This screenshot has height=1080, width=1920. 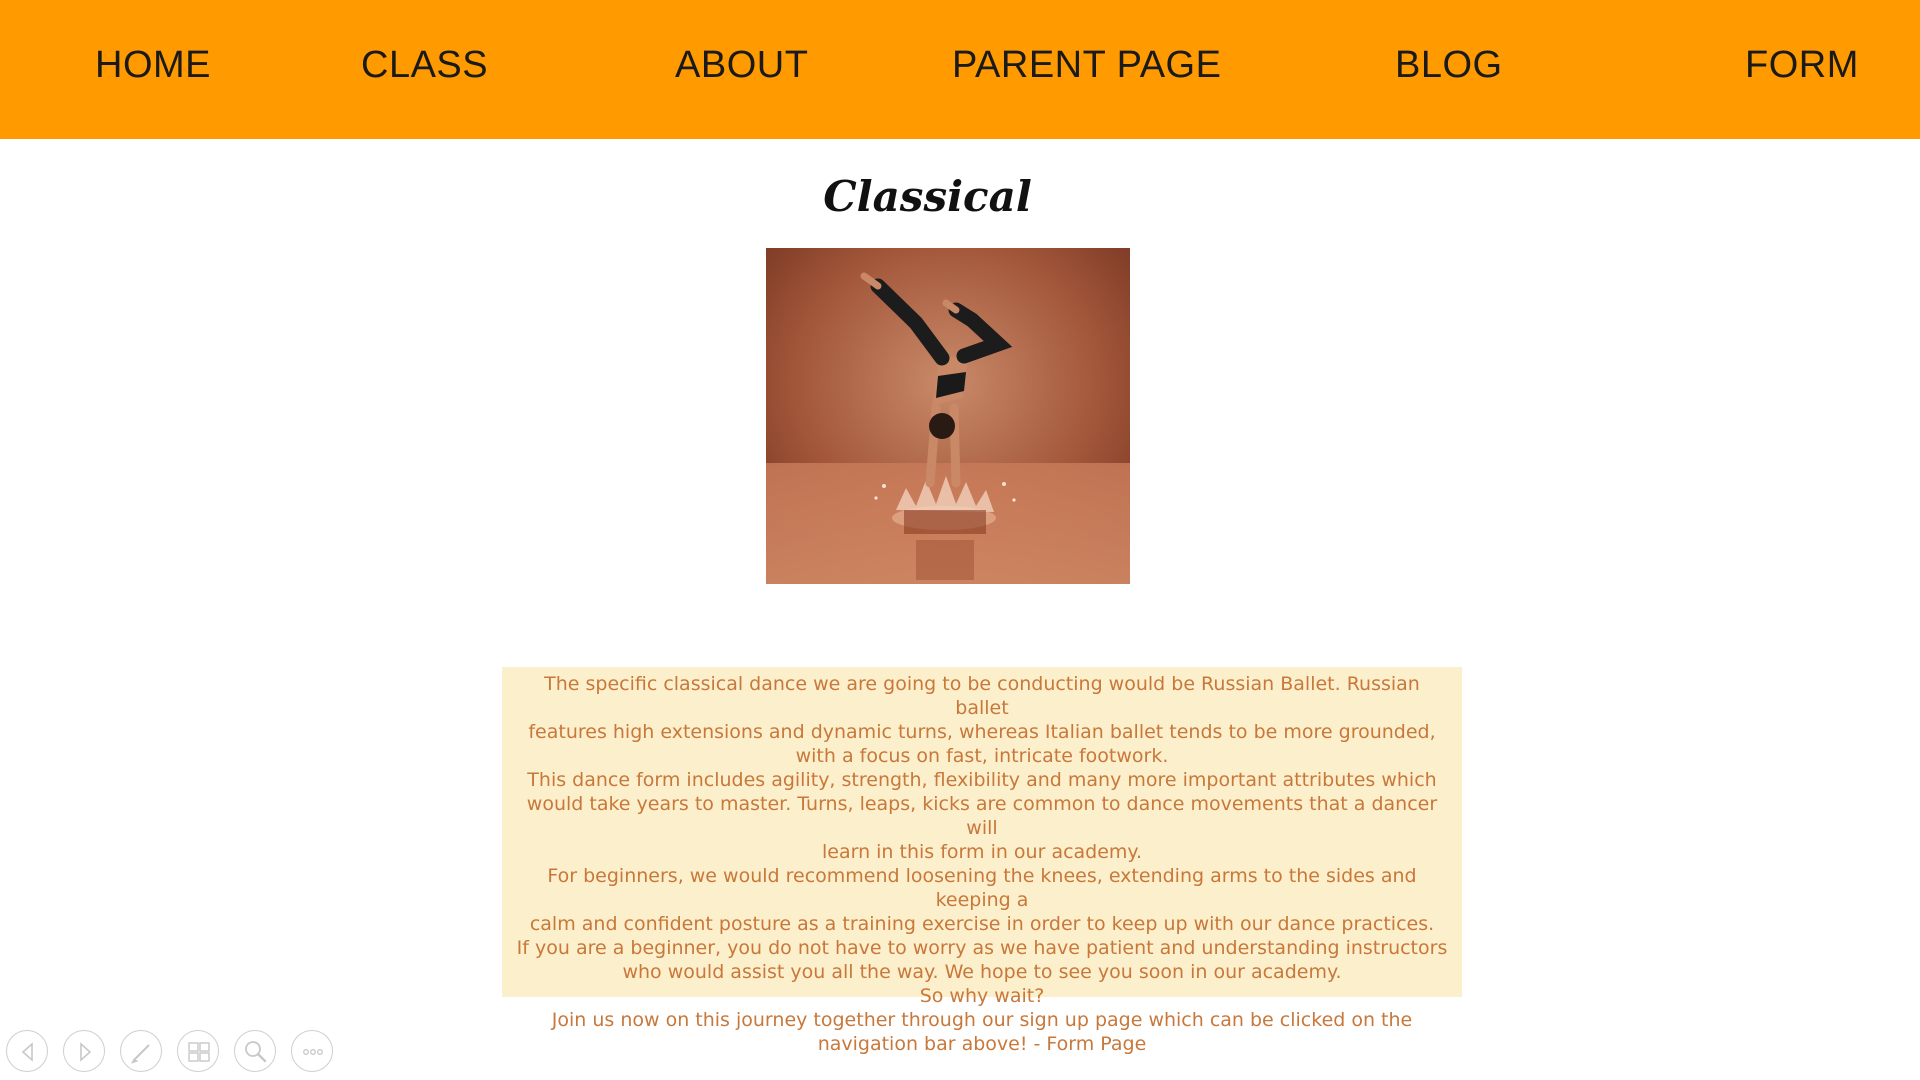 What do you see at coordinates (27, 1051) in the screenshot?
I see `previous-icon` at bounding box center [27, 1051].